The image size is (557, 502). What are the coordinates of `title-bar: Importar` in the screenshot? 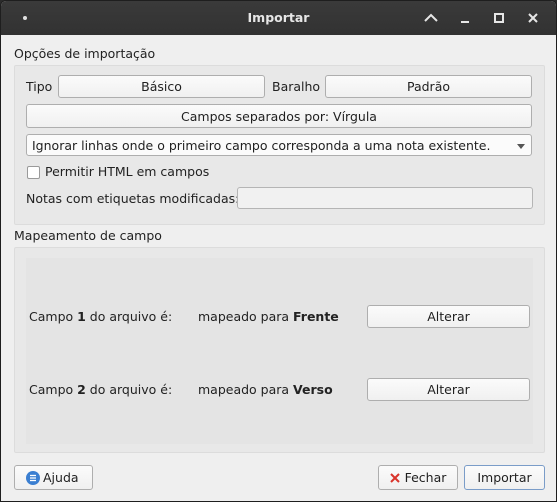 It's located at (278, 18).